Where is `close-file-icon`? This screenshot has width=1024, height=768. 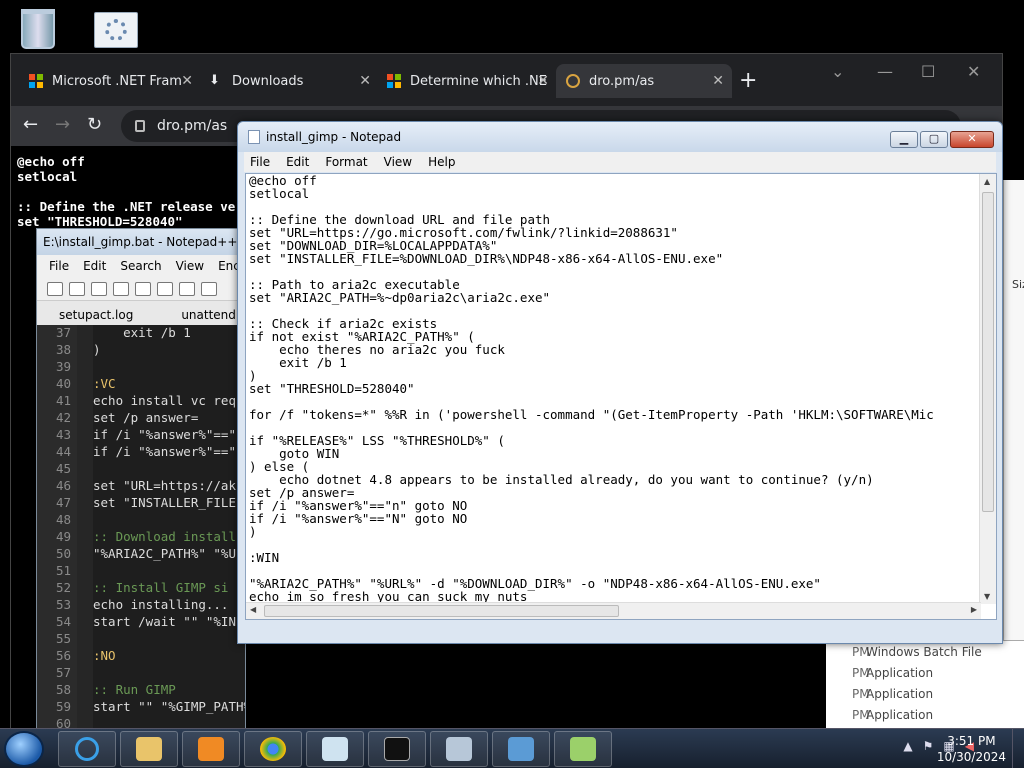 close-file-icon is located at coordinates (143, 288).